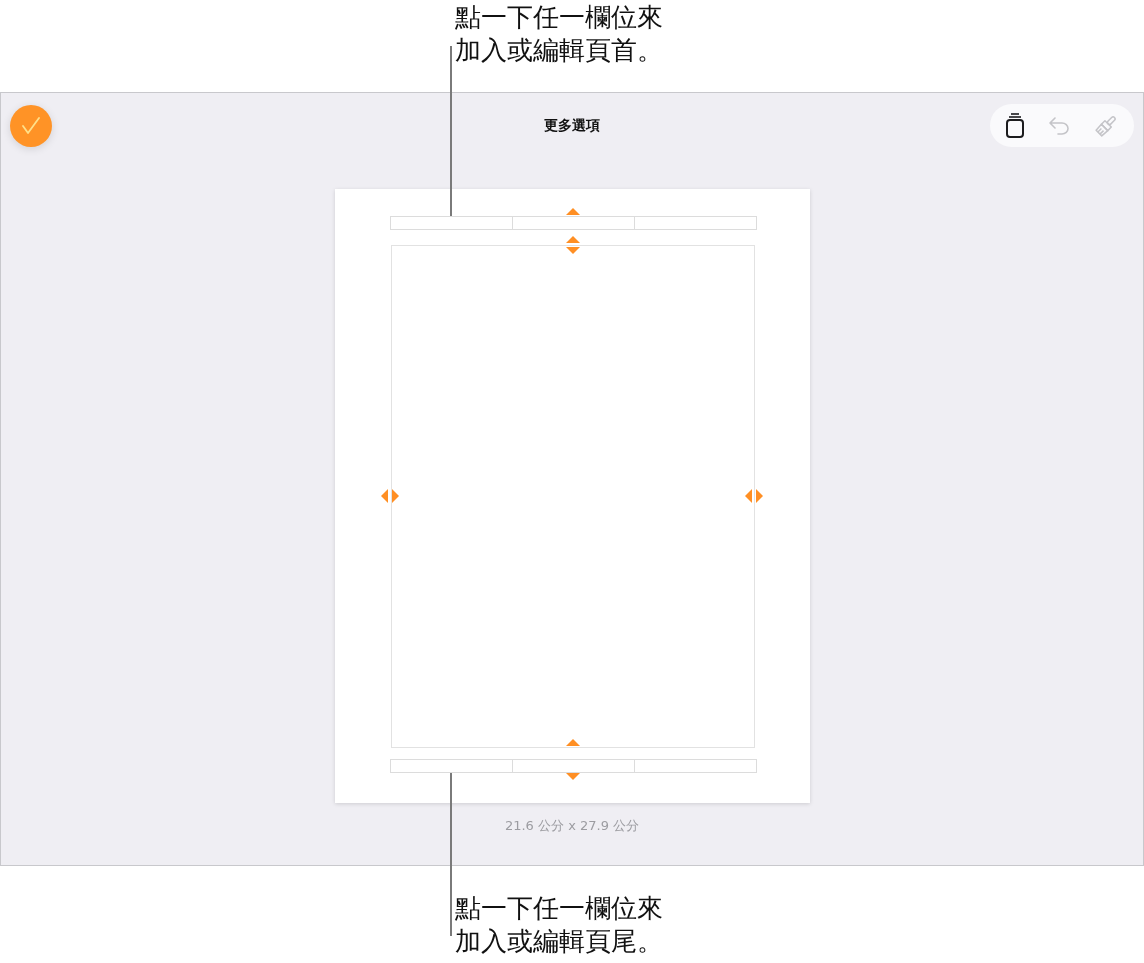 This screenshot has height=963, width=1144. Describe the element at coordinates (1059, 125) in the screenshot. I see `undo-icon` at that location.